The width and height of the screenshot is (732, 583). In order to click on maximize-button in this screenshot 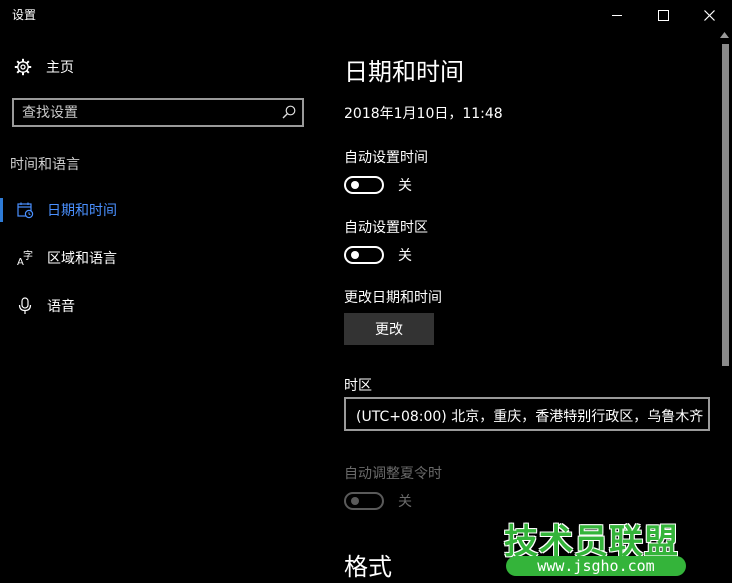, I will do `click(663, 15)`.